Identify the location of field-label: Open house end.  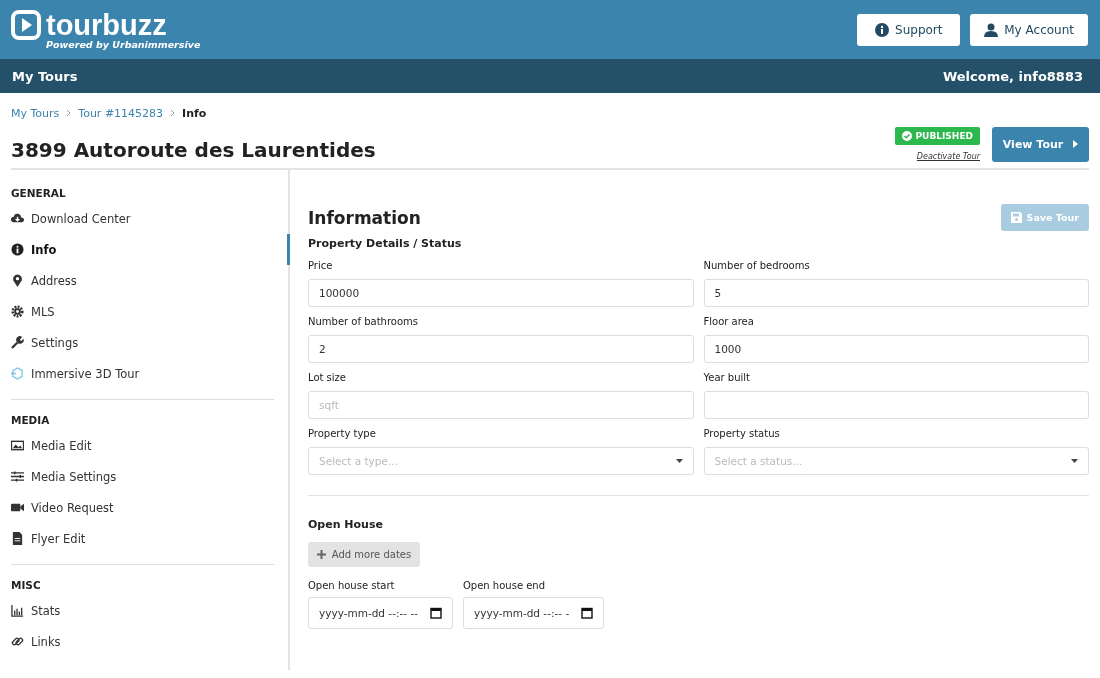
(505, 585).